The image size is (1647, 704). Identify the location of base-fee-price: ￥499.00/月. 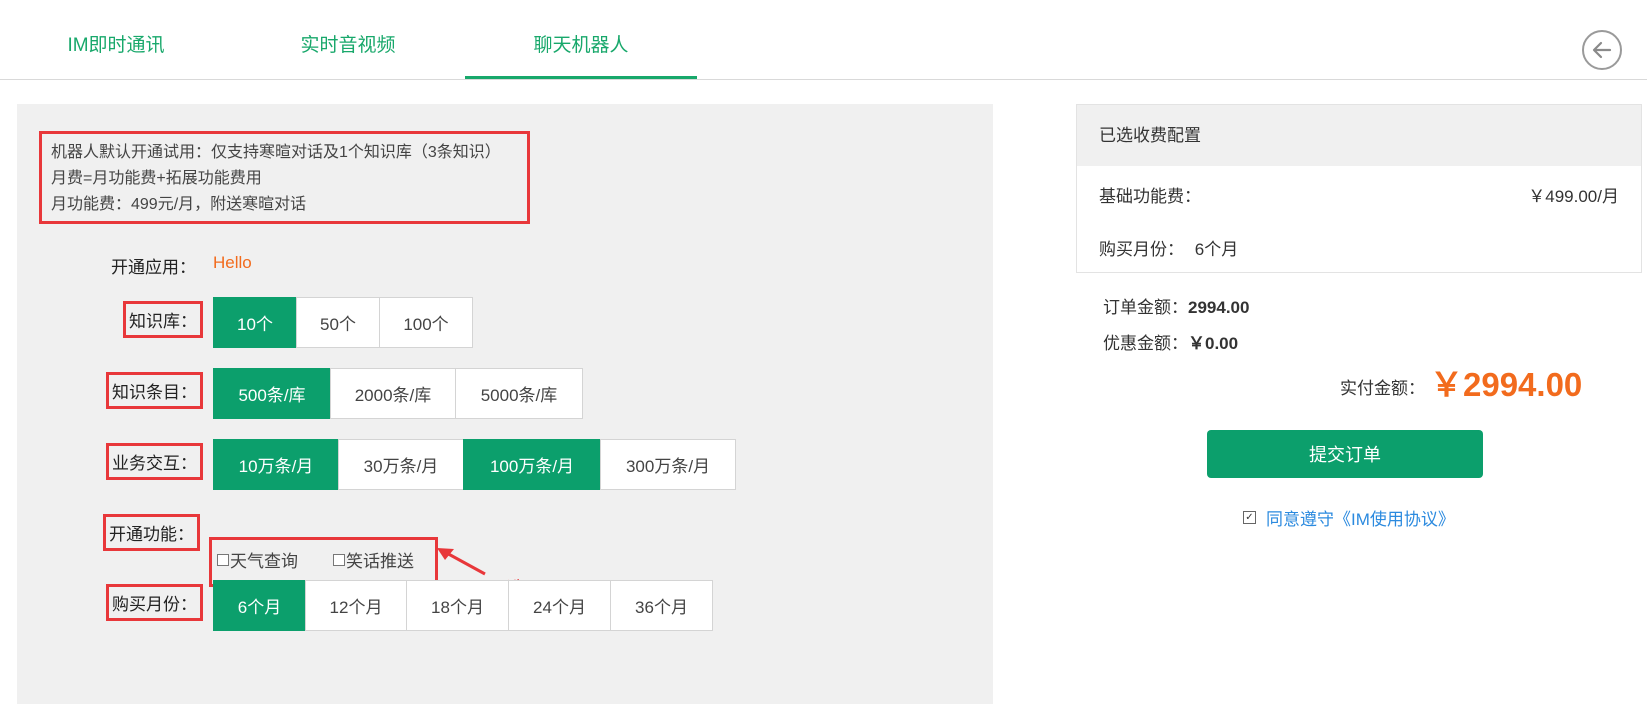
(1573, 196).